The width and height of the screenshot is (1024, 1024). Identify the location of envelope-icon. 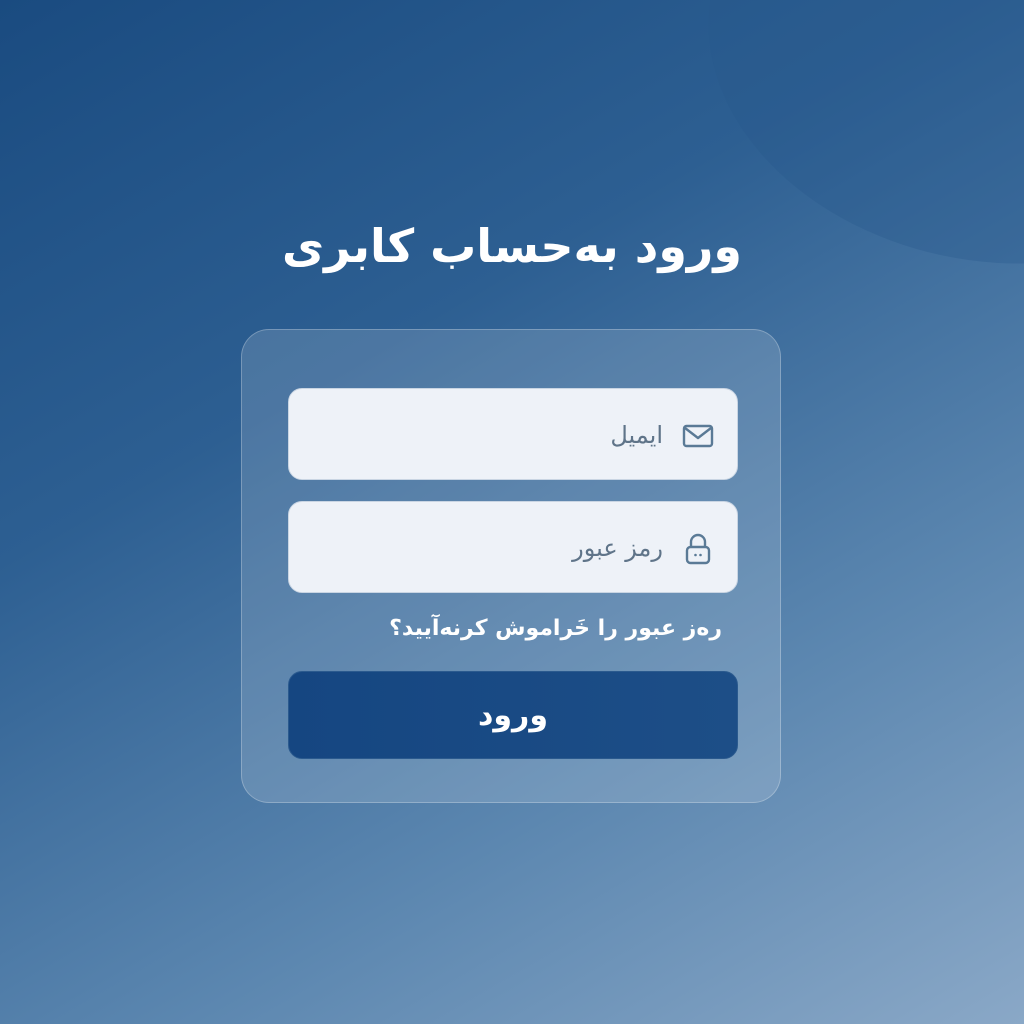
(698, 436).